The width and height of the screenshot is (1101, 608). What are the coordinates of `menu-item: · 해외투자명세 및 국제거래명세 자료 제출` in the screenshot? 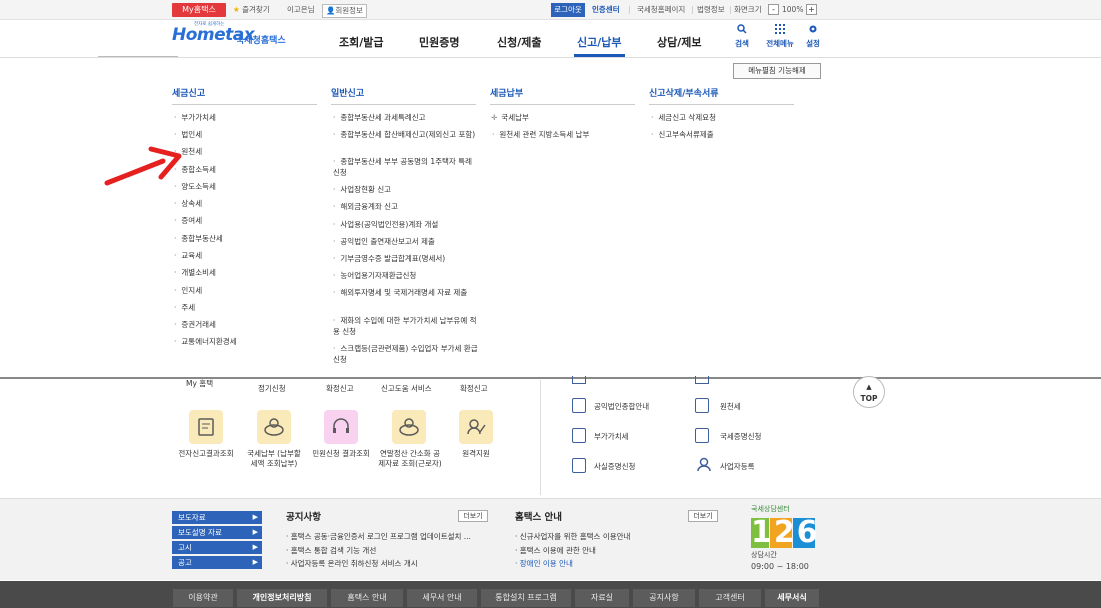 It's located at (407, 292).